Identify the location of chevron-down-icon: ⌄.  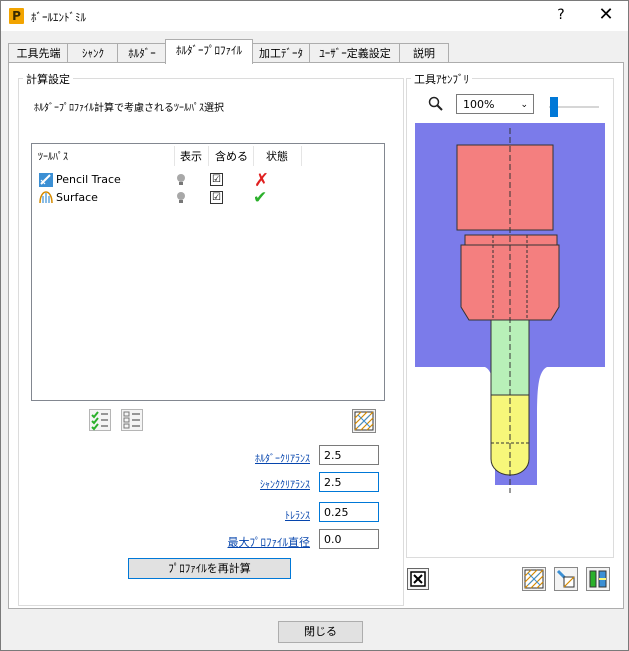
(524, 105).